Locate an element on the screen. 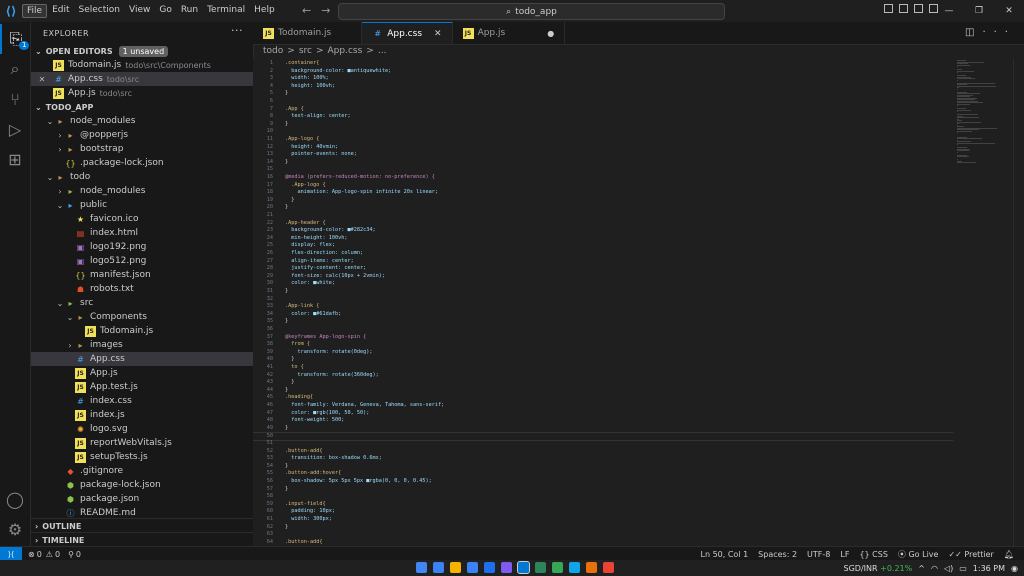  search-view-icon: ⌕ is located at coordinates (15, 69).